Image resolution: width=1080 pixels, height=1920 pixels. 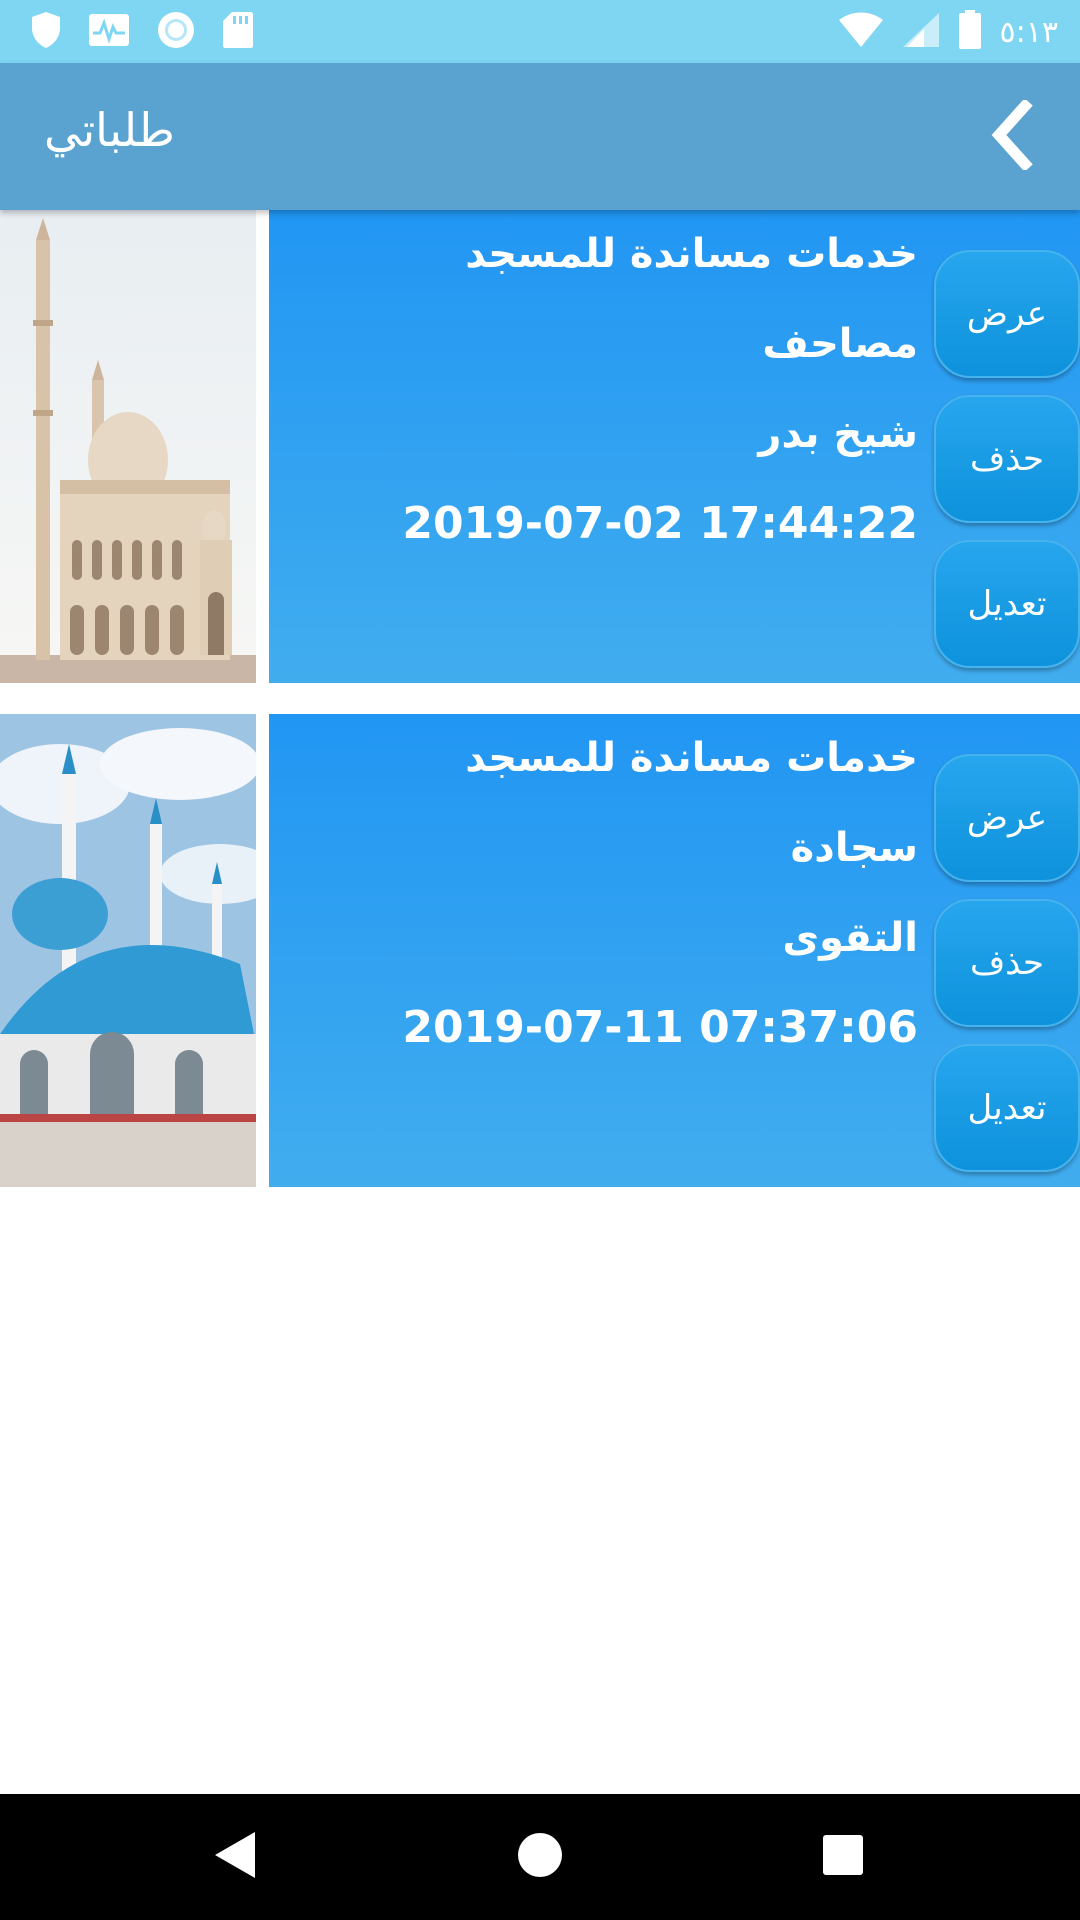 I want to click on circle-icon, so click(x=176, y=32).